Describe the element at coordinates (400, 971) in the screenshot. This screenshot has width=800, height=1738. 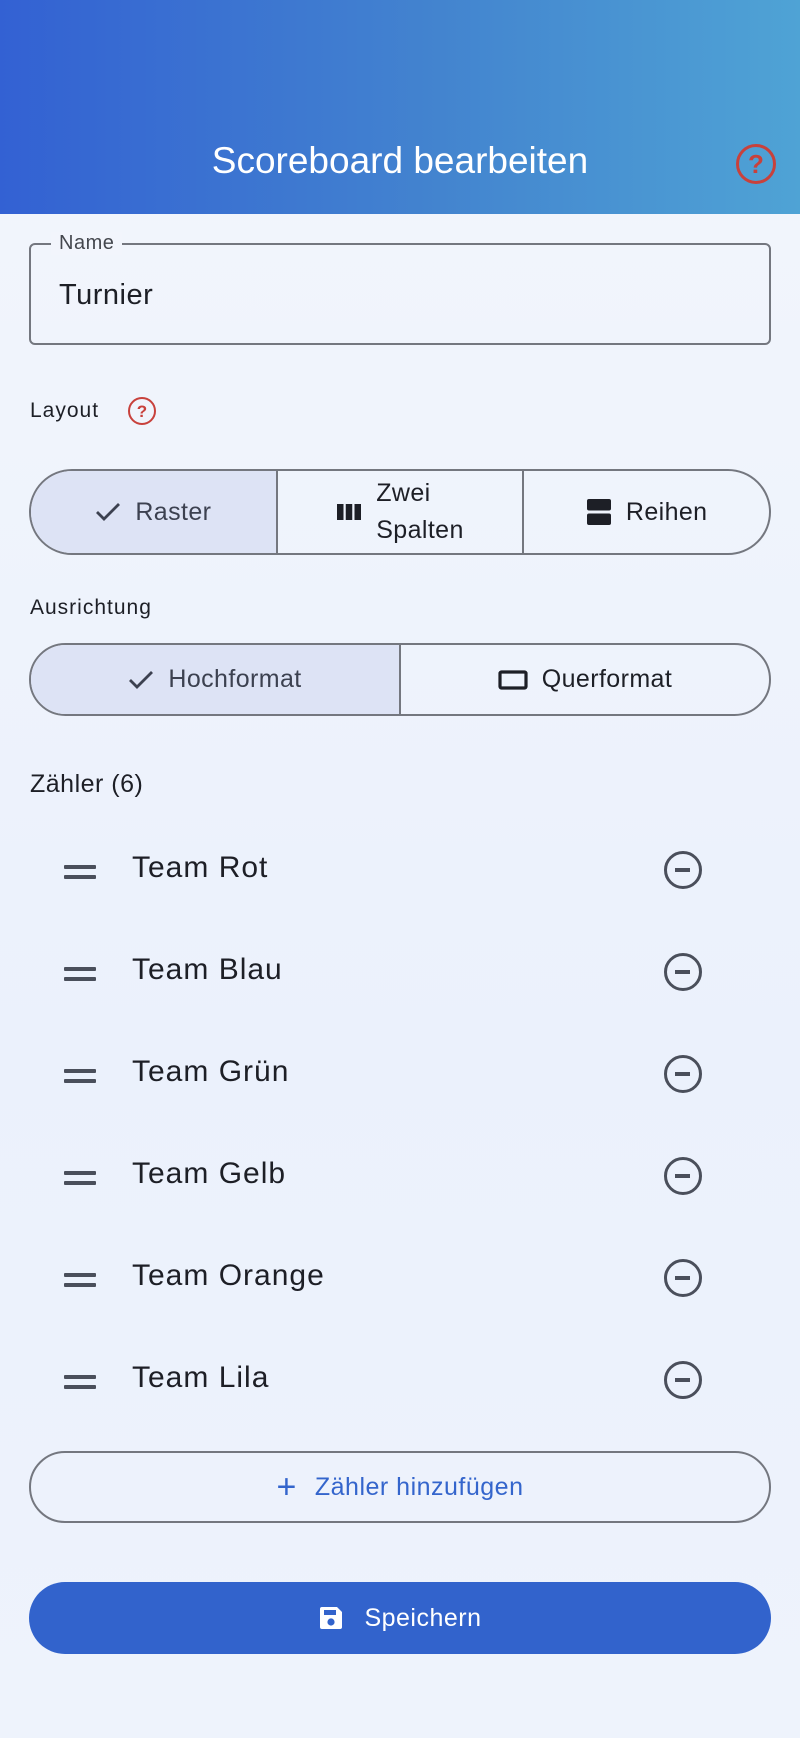
I see `list-item: Team Blau` at that location.